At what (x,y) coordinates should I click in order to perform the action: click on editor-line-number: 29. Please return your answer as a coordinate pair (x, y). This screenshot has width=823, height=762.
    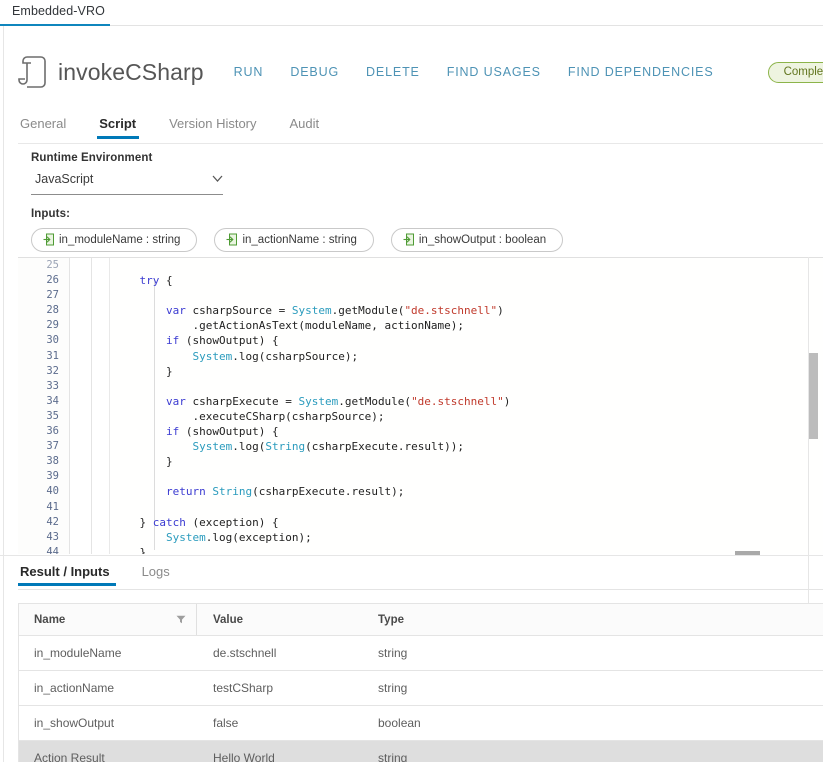
    Looking at the image, I should click on (52, 325).